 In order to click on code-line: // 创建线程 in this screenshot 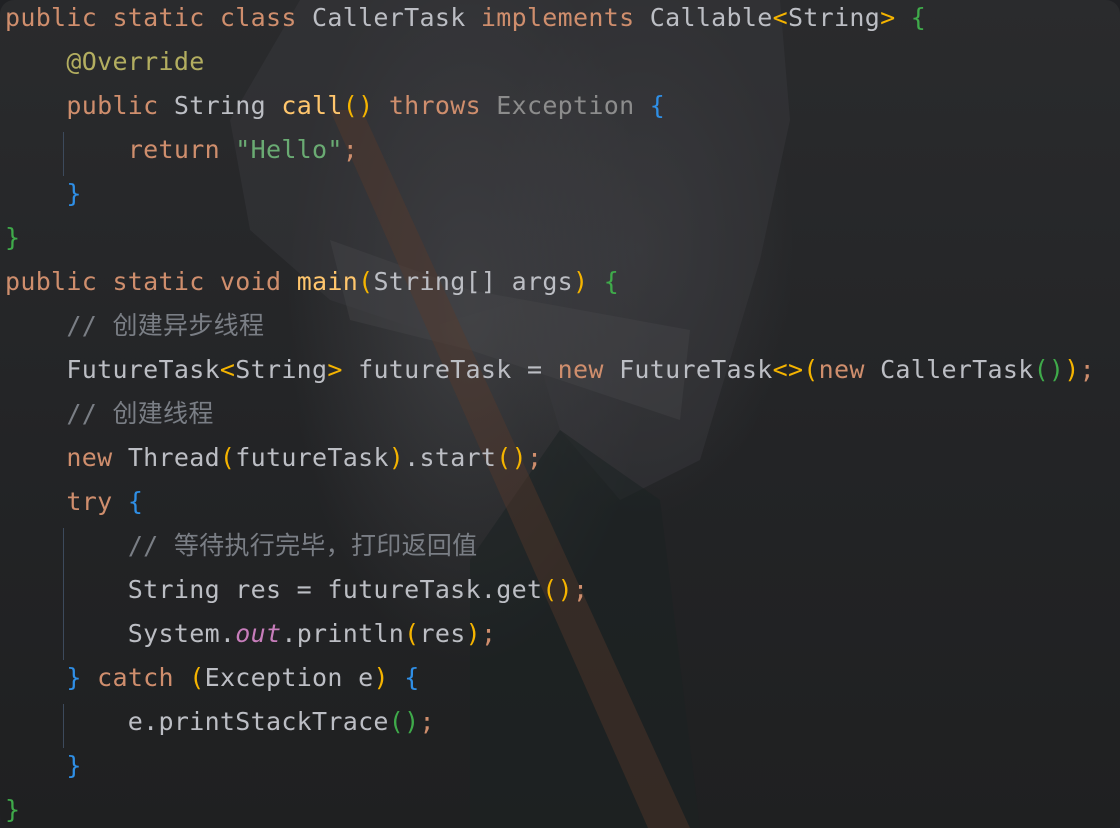, I will do `click(140, 413)`.